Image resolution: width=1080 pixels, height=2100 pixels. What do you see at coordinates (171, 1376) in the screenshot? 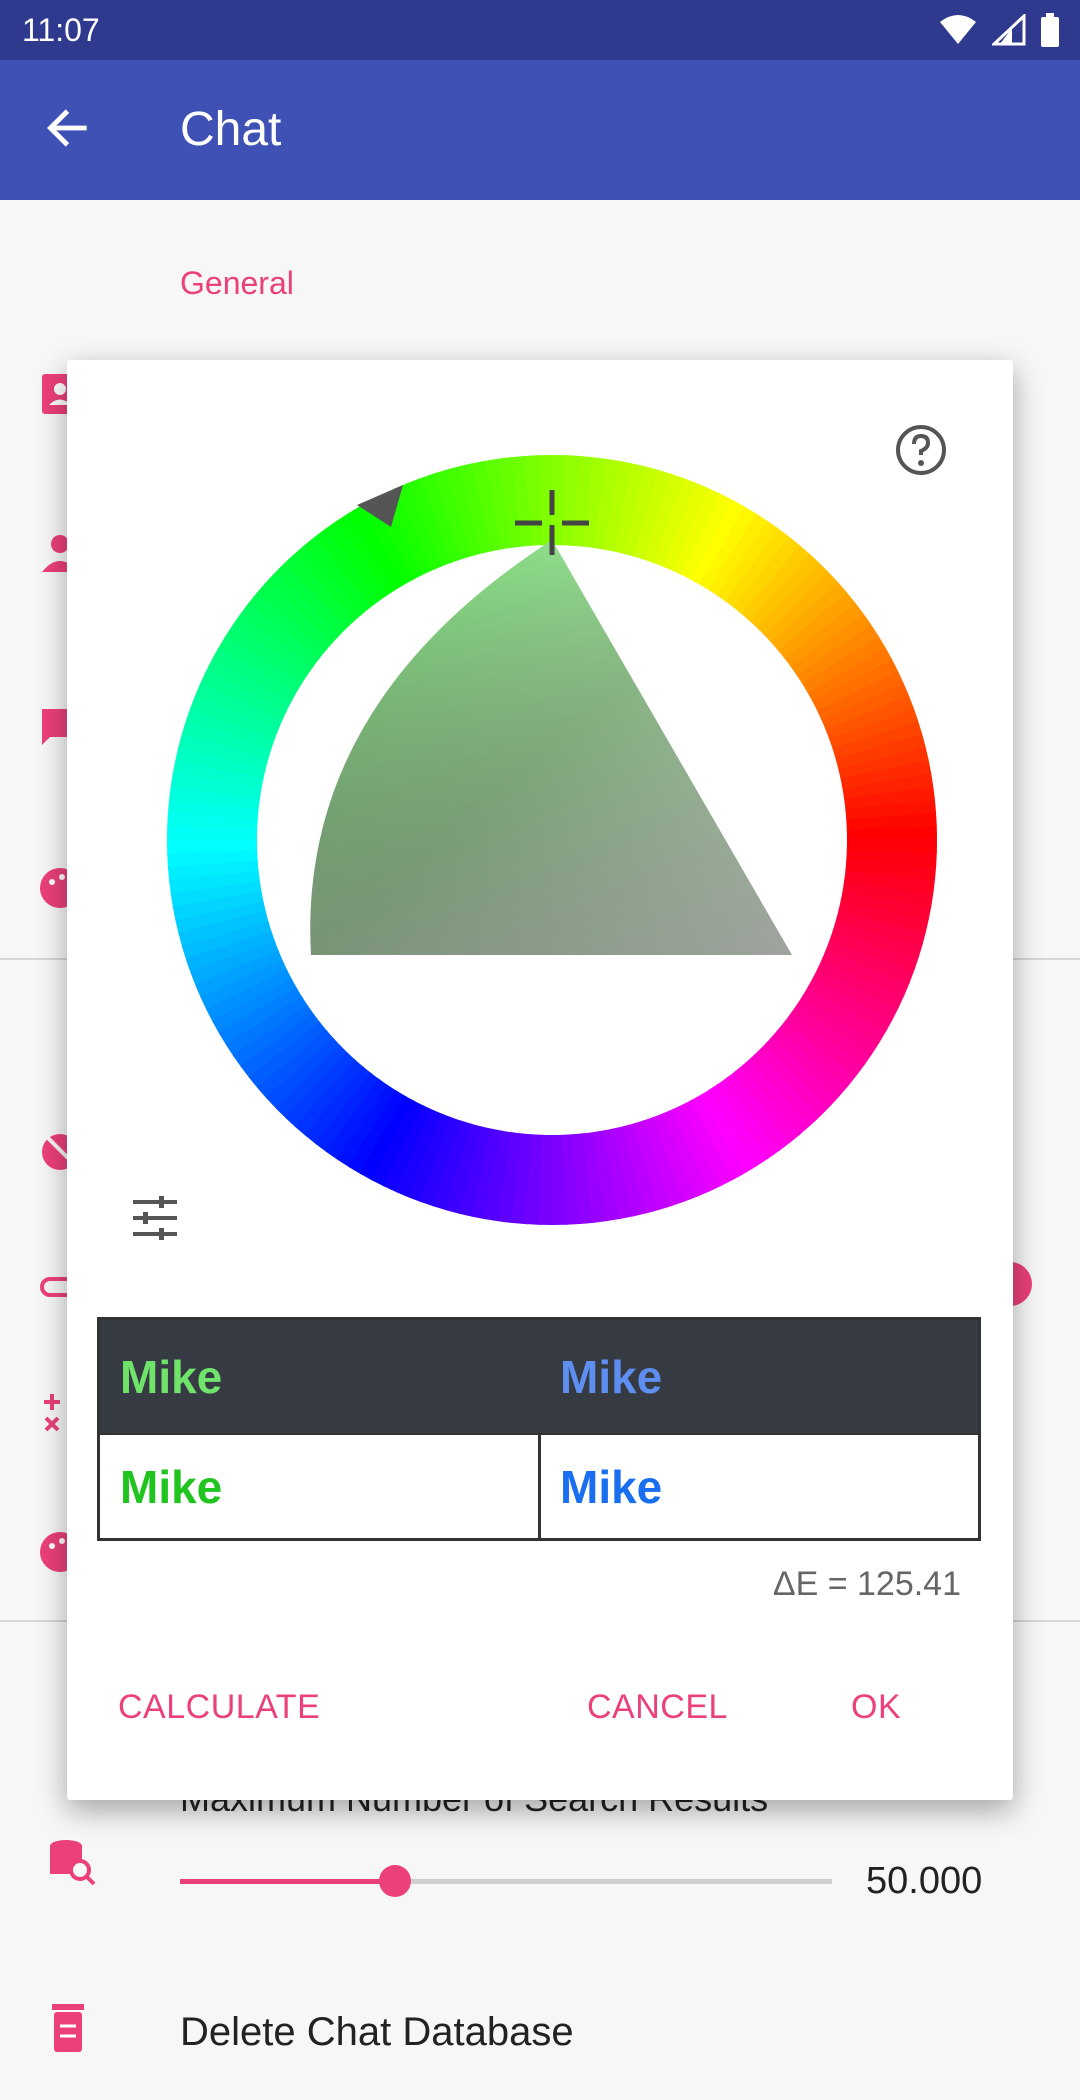
I see `preview-dark-left: Mike` at bounding box center [171, 1376].